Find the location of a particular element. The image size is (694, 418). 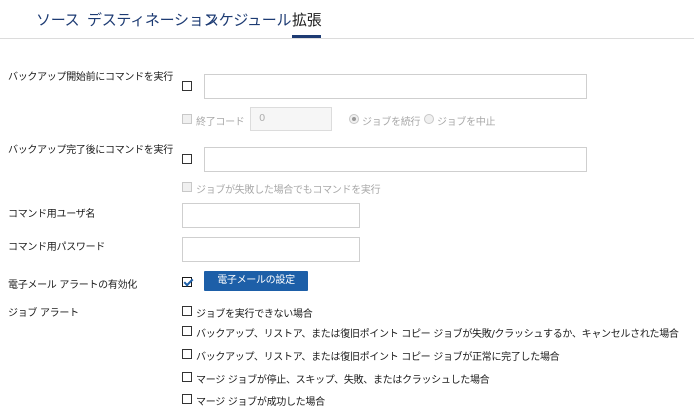

alert-job-missed-checkbox is located at coordinates (187, 311).